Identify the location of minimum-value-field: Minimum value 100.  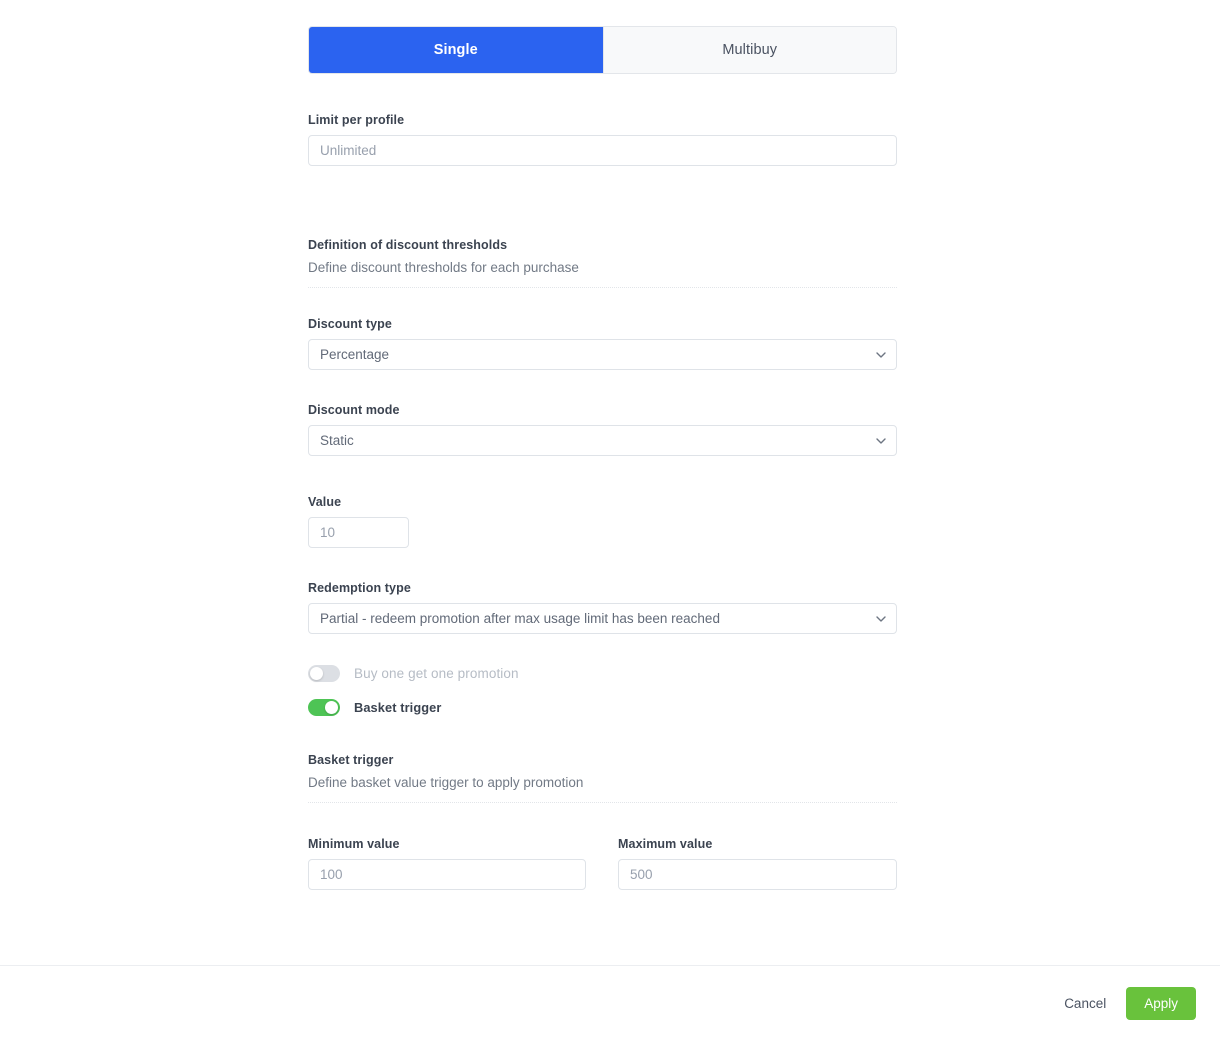
(447, 863).